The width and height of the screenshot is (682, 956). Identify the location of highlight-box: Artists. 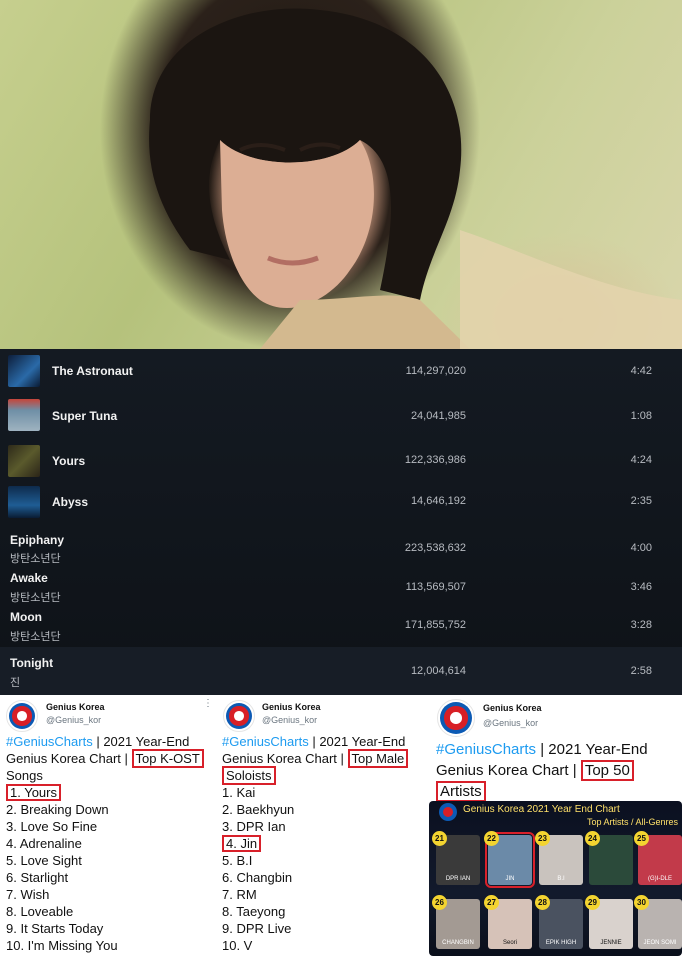
(461, 791).